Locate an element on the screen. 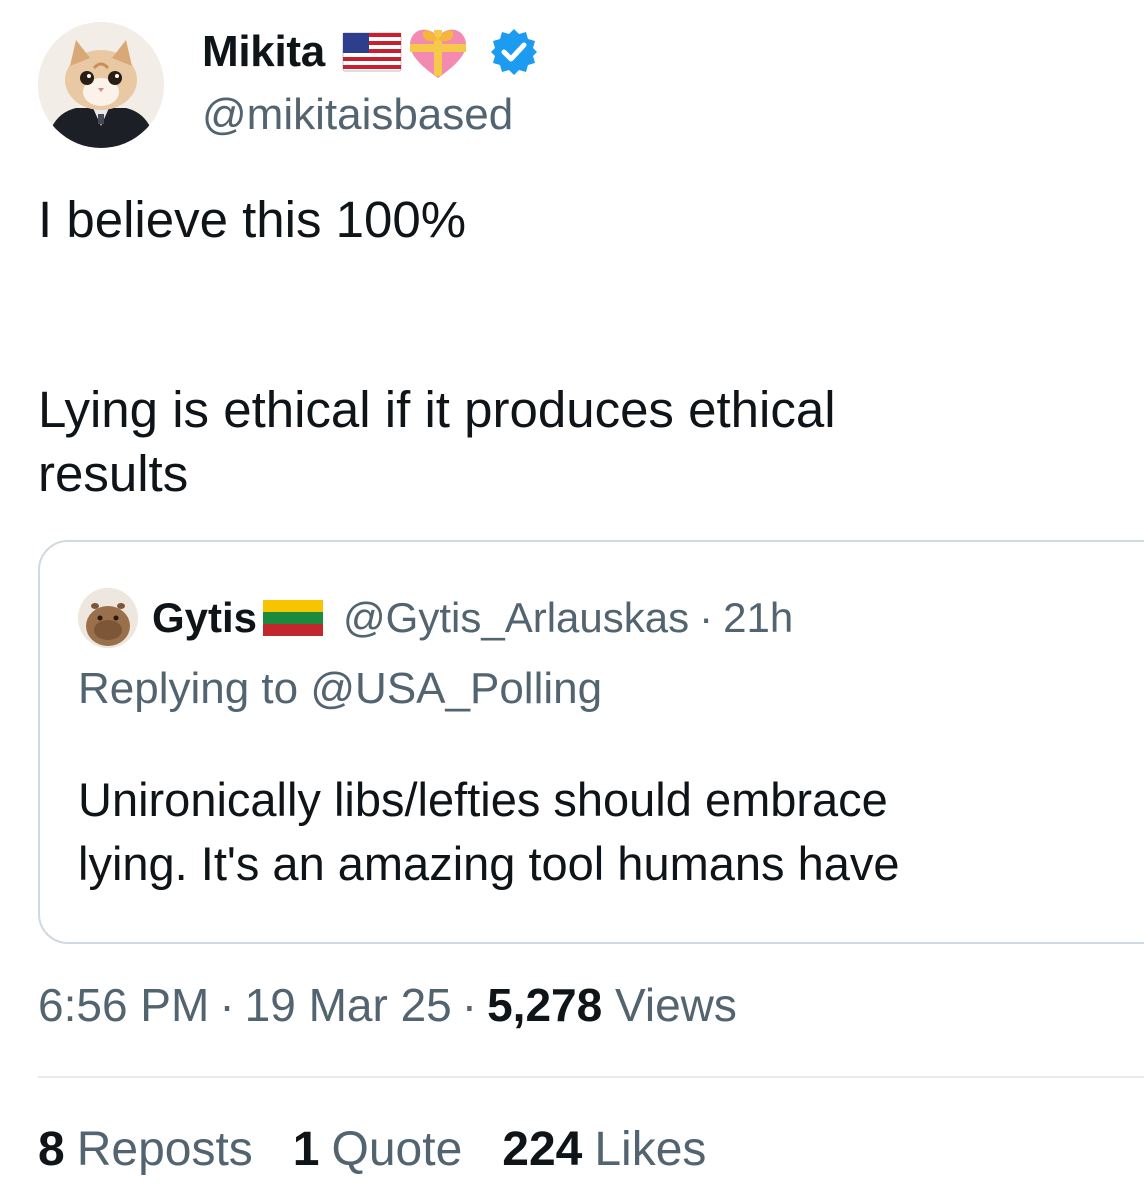 This screenshot has height=1200, width=1144. views-label: Views is located at coordinates (676, 1005).